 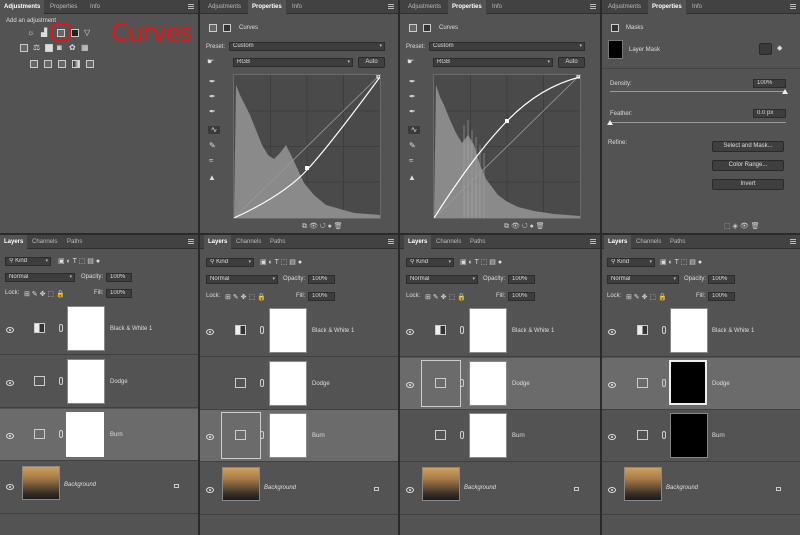 What do you see at coordinates (765, 49) in the screenshot?
I see `pixel-mask-button` at bounding box center [765, 49].